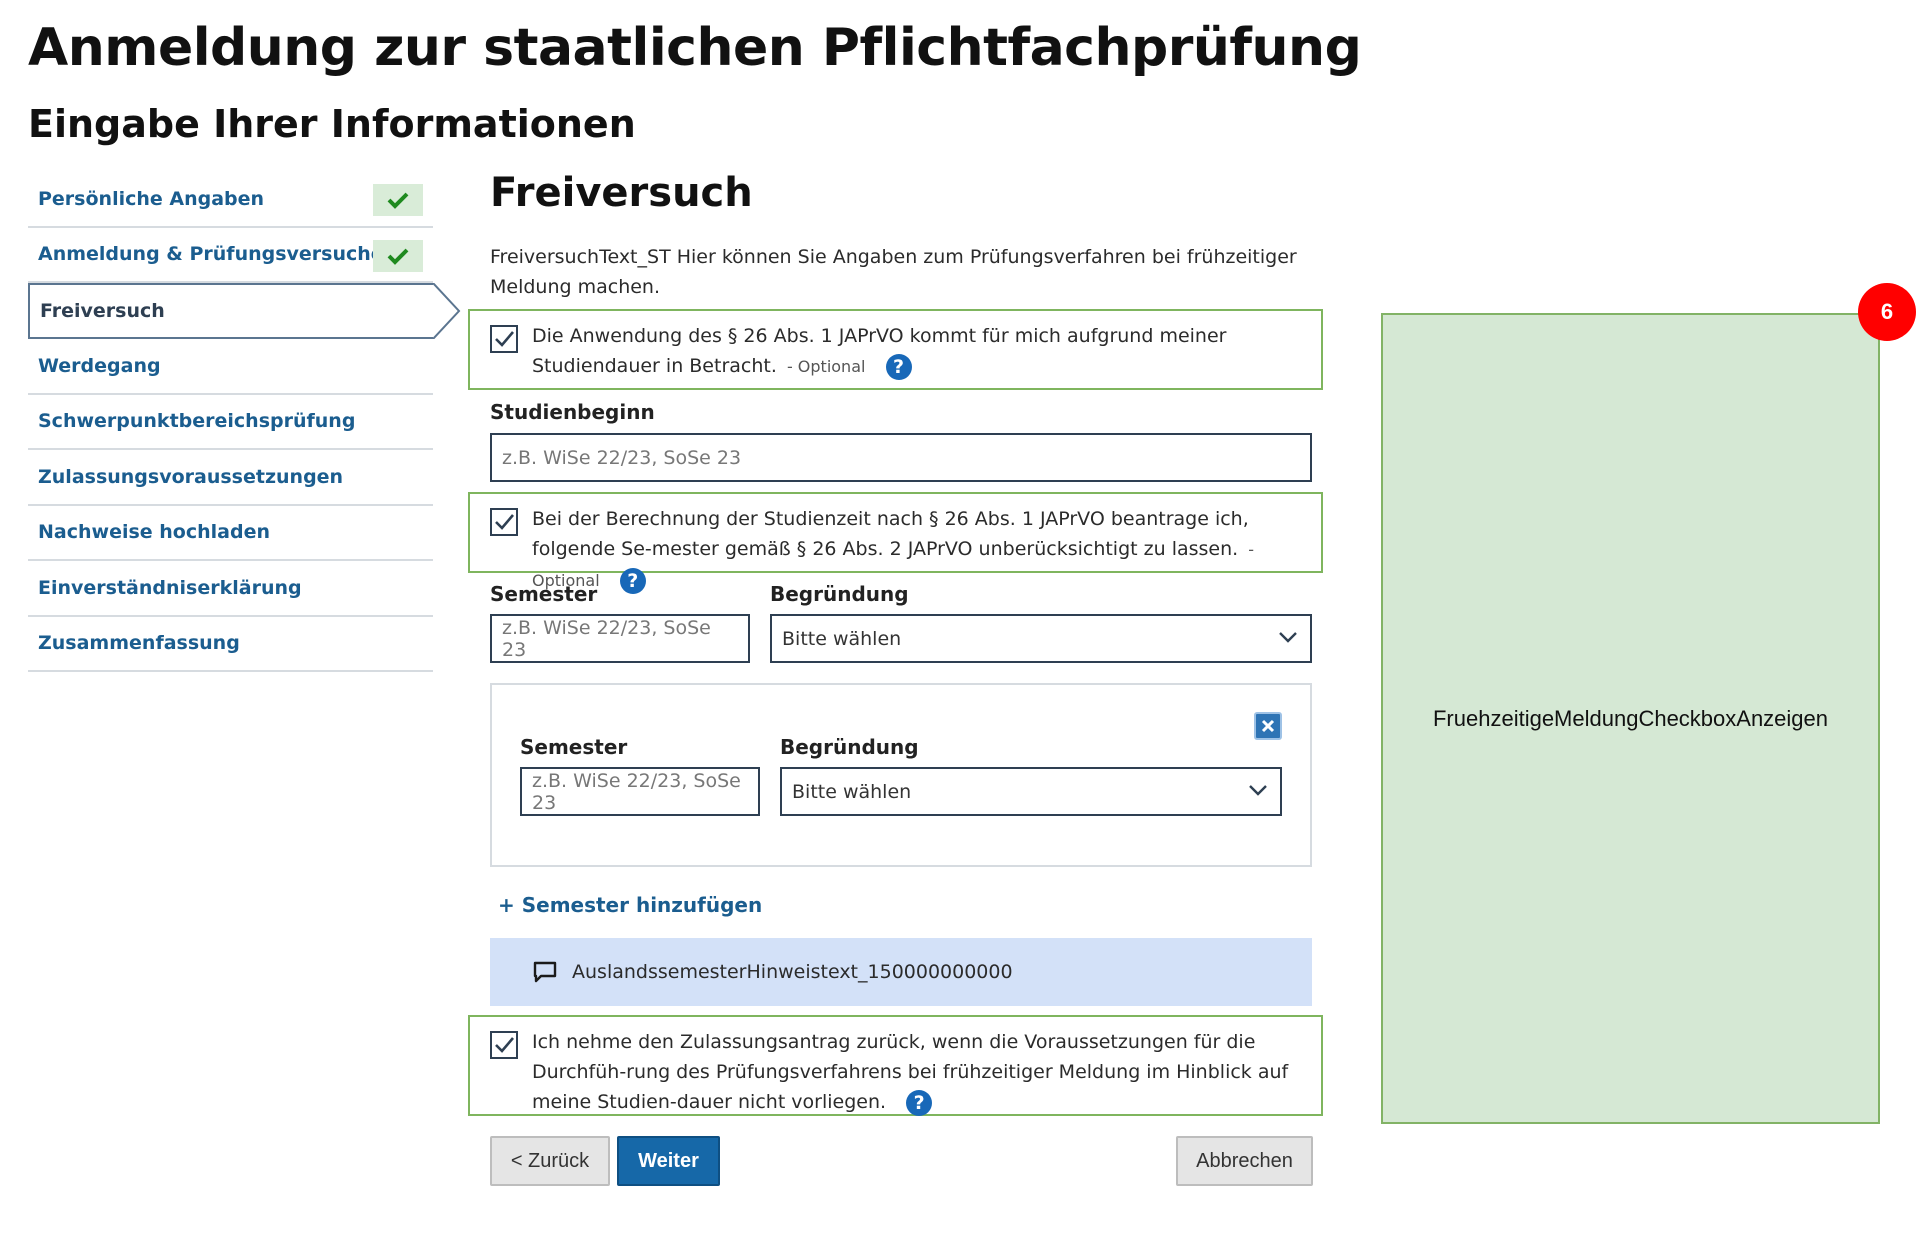 The height and width of the screenshot is (1236, 1918). What do you see at coordinates (630, 905) in the screenshot?
I see `add-semester-link: + Semester hinzufügen` at bounding box center [630, 905].